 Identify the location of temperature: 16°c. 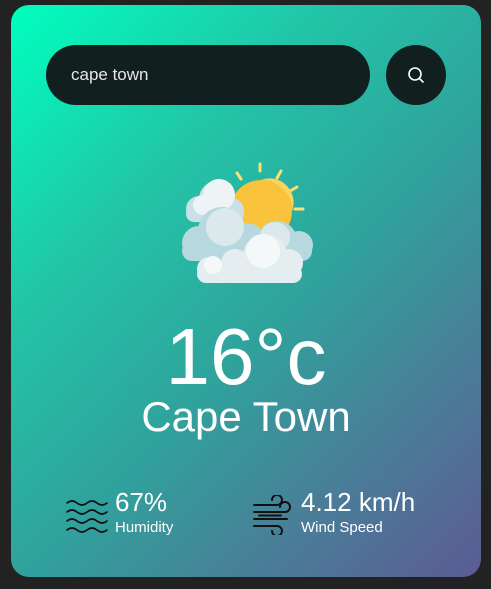
(246, 356).